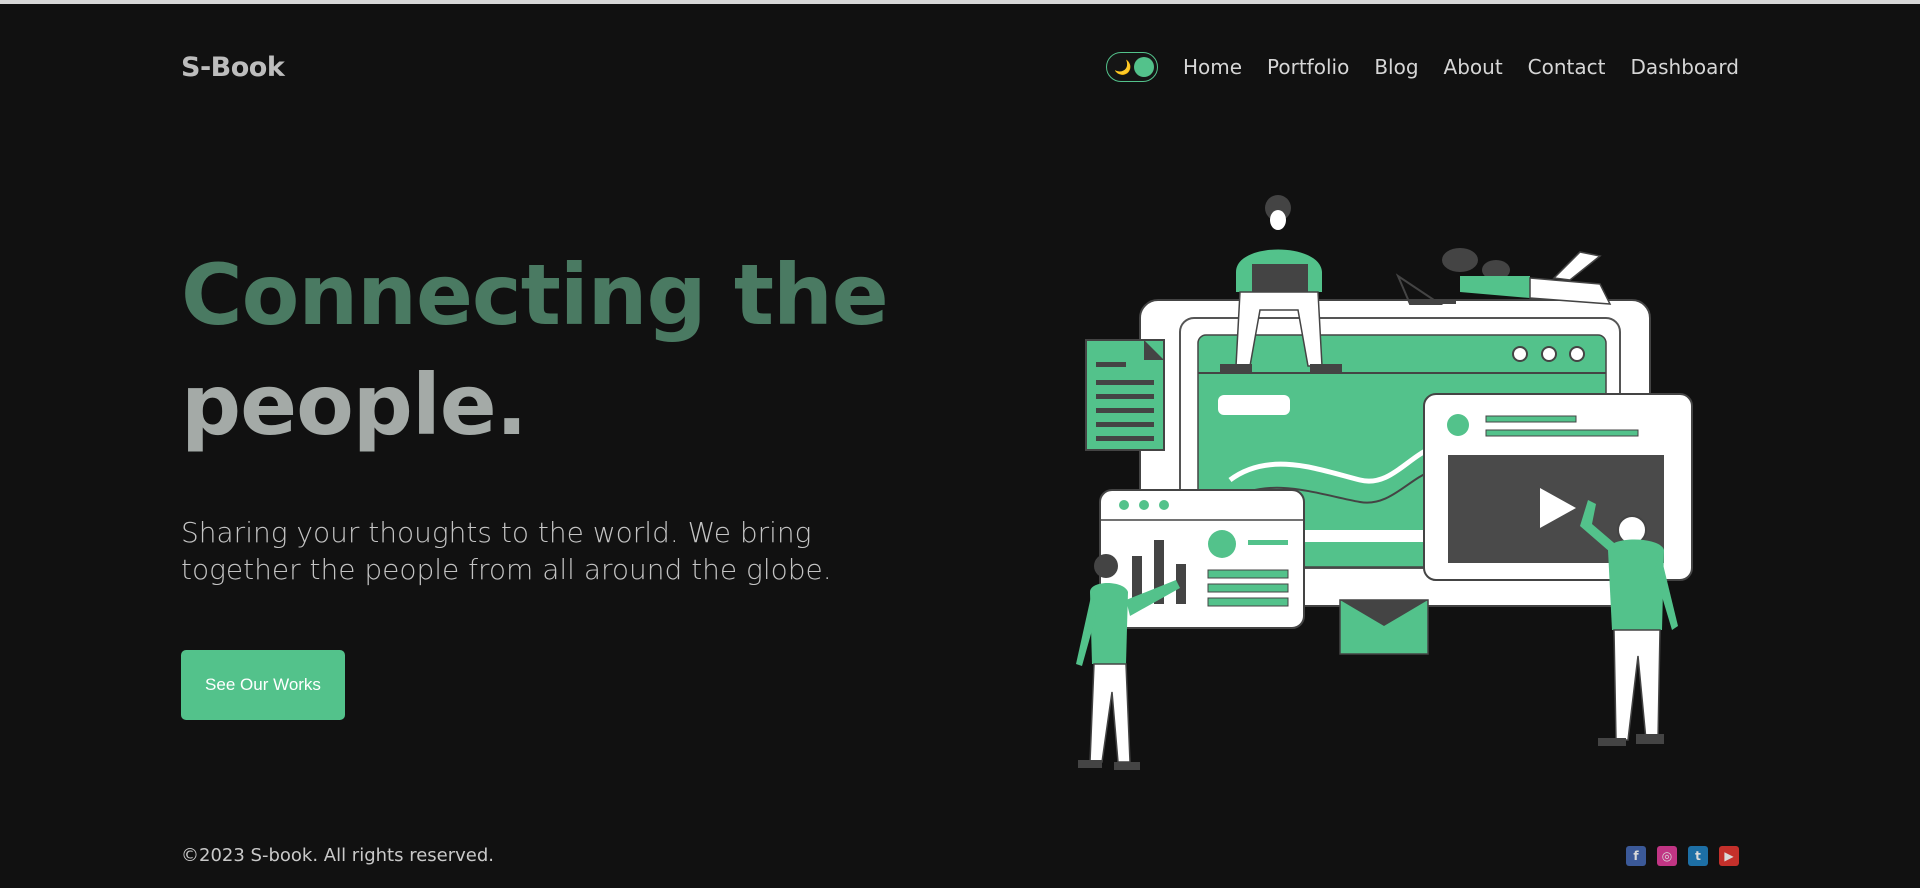  Describe the element at coordinates (338, 855) in the screenshot. I see `footer-copyright: ©2023 S-book. All rights reserved.` at that location.